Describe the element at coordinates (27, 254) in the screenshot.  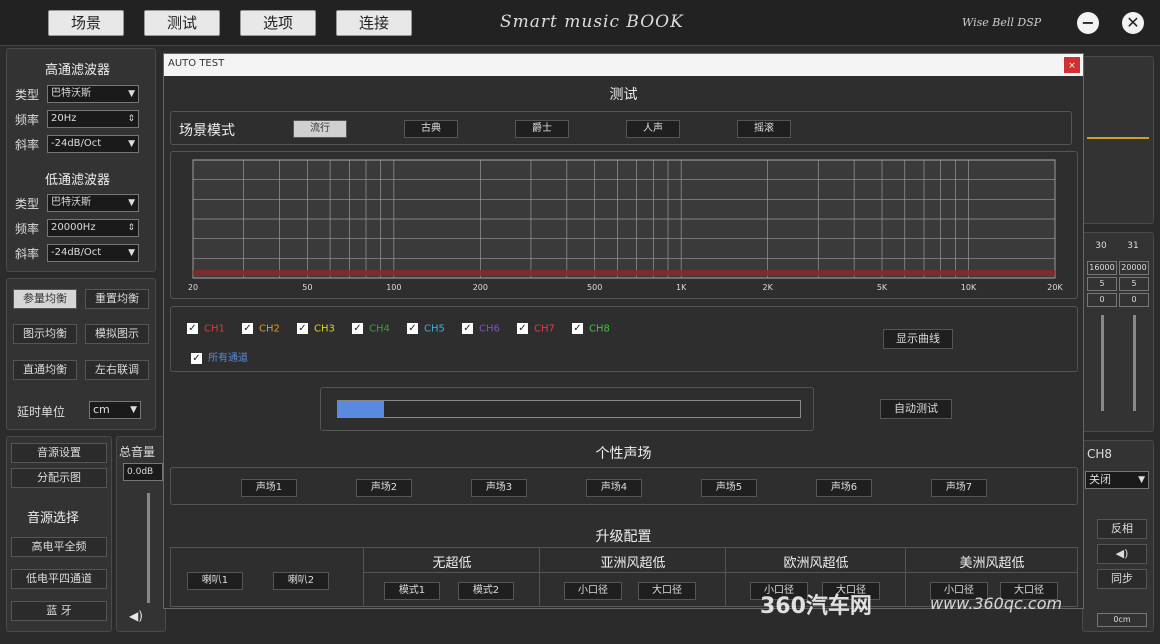
I see `lp-slope-label: 斜率` at that location.